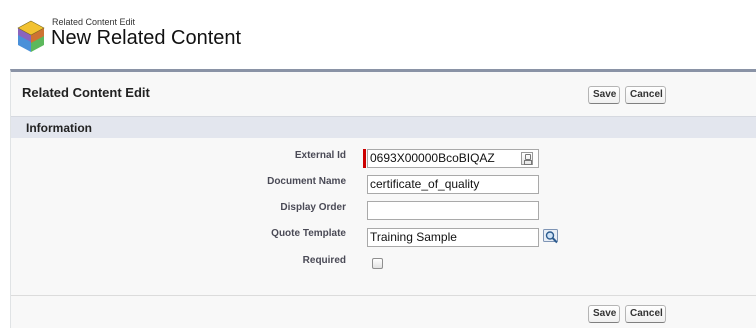  What do you see at coordinates (453, 210) in the screenshot?
I see `display-order-field` at bounding box center [453, 210].